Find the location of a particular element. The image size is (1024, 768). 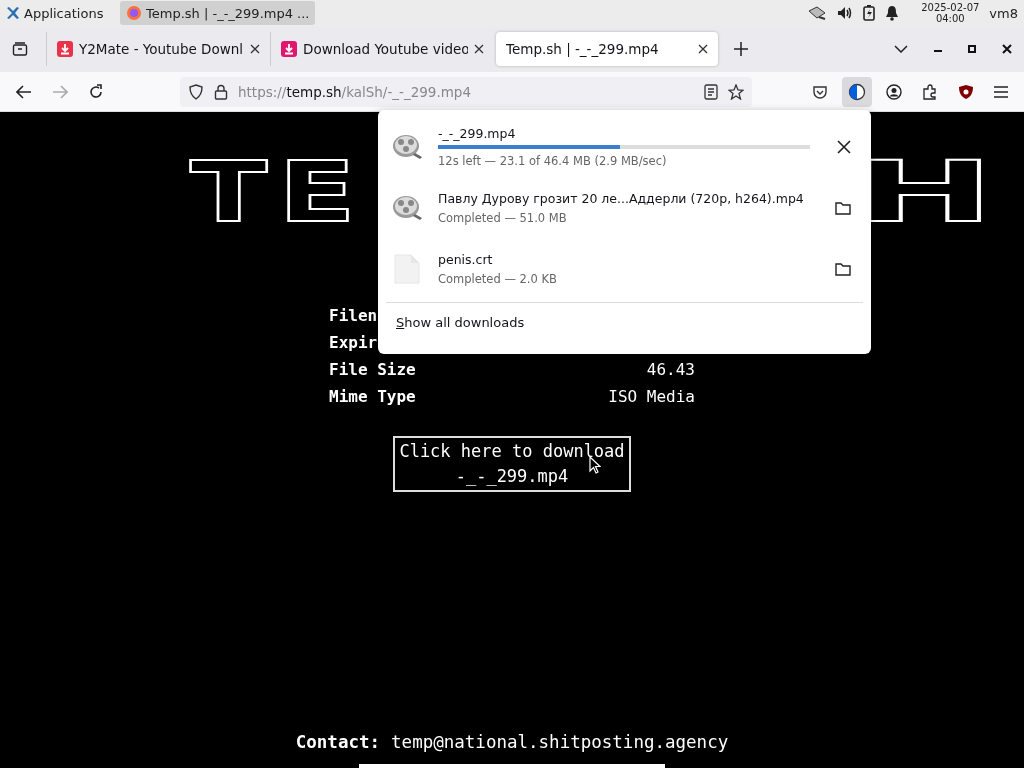

reload-icon is located at coordinates (96, 91).